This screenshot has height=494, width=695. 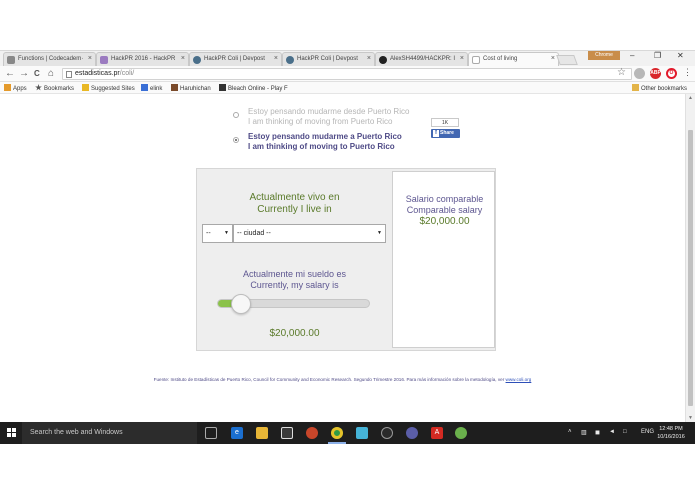 I want to click on store-icon, so click(x=287, y=433).